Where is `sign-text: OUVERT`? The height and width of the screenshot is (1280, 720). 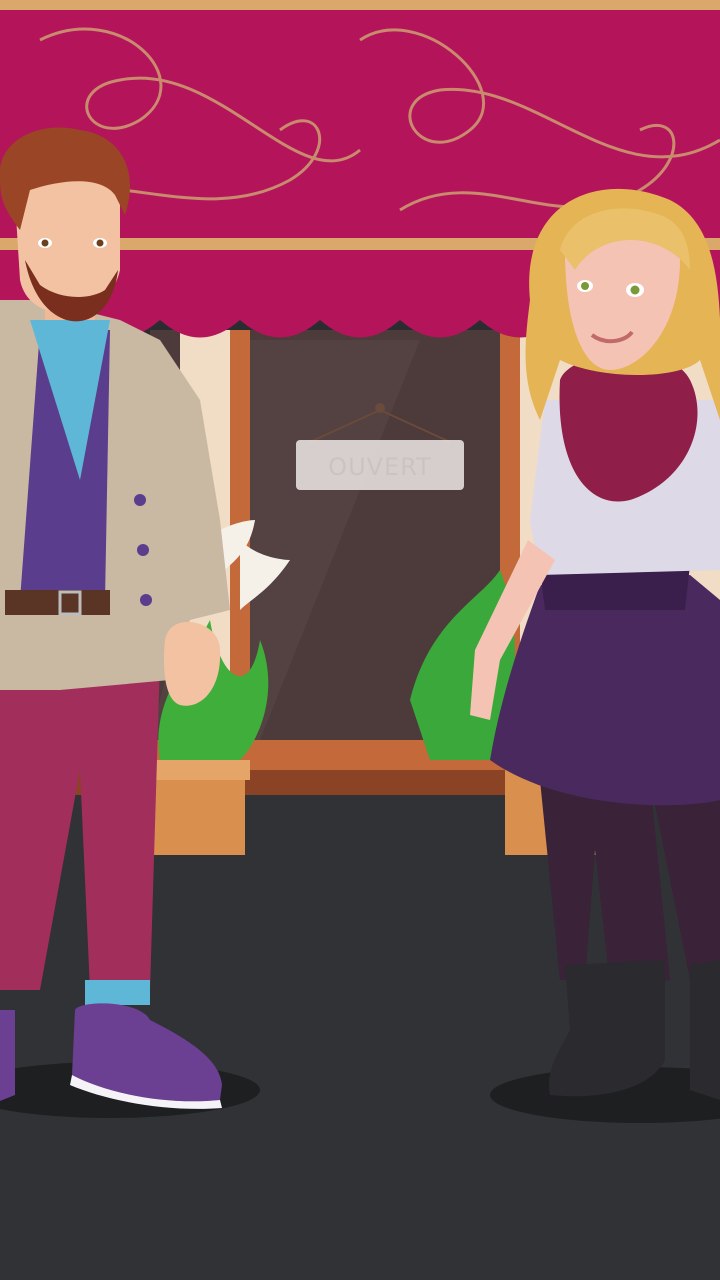
sign-text: OUVERT is located at coordinates (380, 467).